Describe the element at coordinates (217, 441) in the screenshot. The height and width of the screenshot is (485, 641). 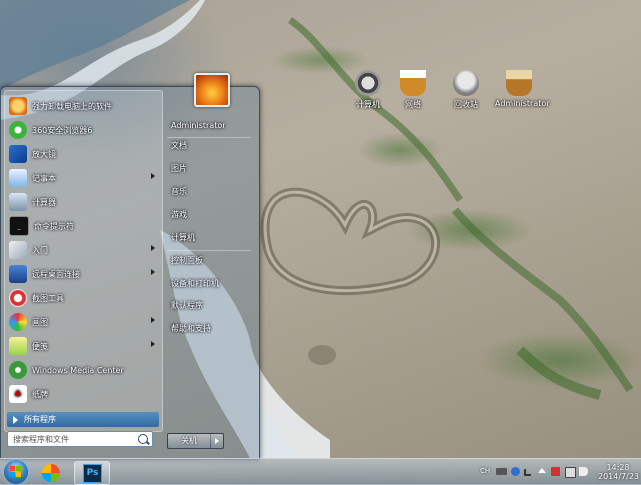
I see `shutdown-options-button` at that location.